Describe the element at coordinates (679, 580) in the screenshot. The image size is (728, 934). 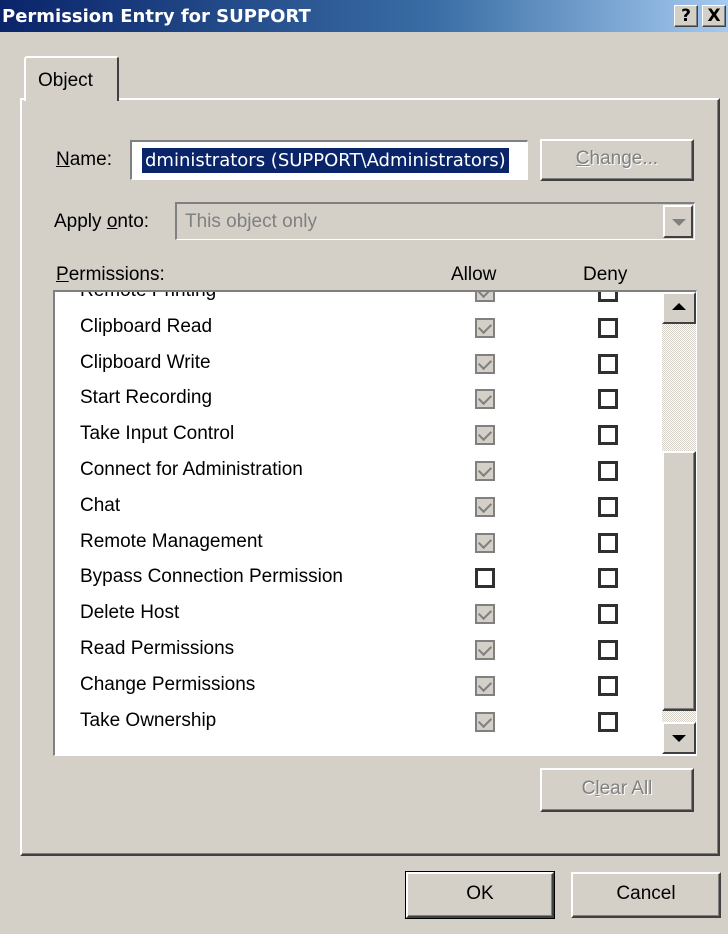
I see `scroll-thumb` at that location.